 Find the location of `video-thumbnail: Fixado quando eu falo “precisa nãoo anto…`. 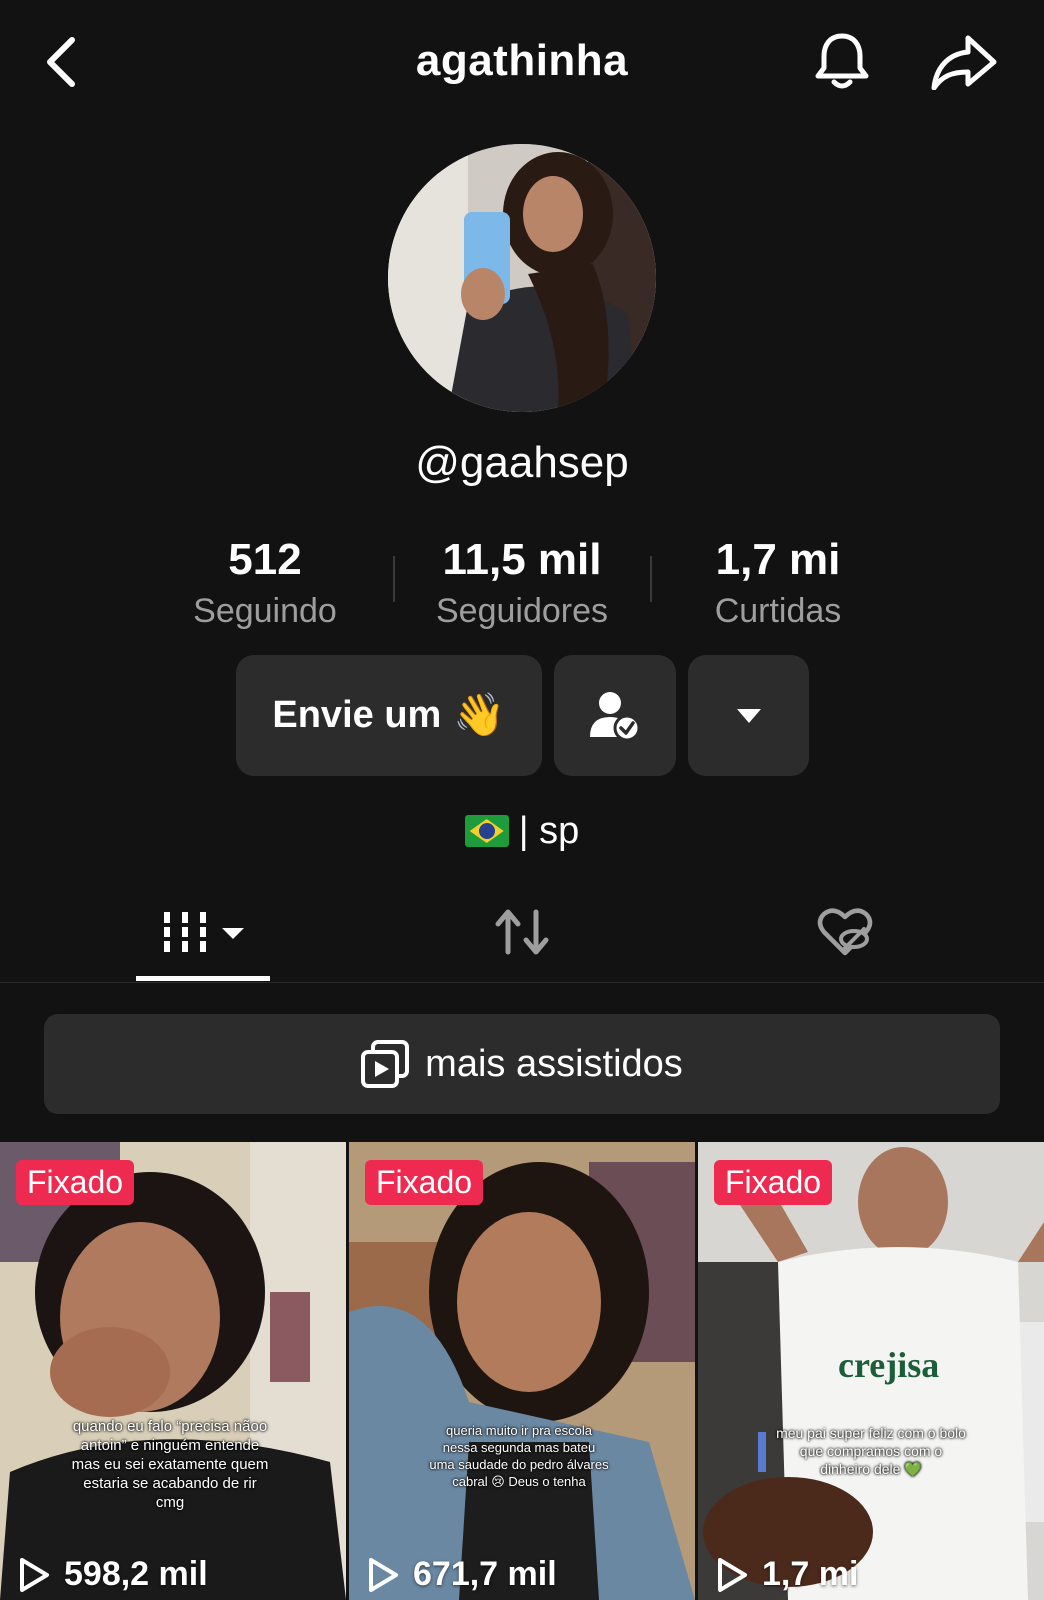

video-thumbnail: Fixado quando eu falo “precisa nãoo anto… is located at coordinates (173, 1371).